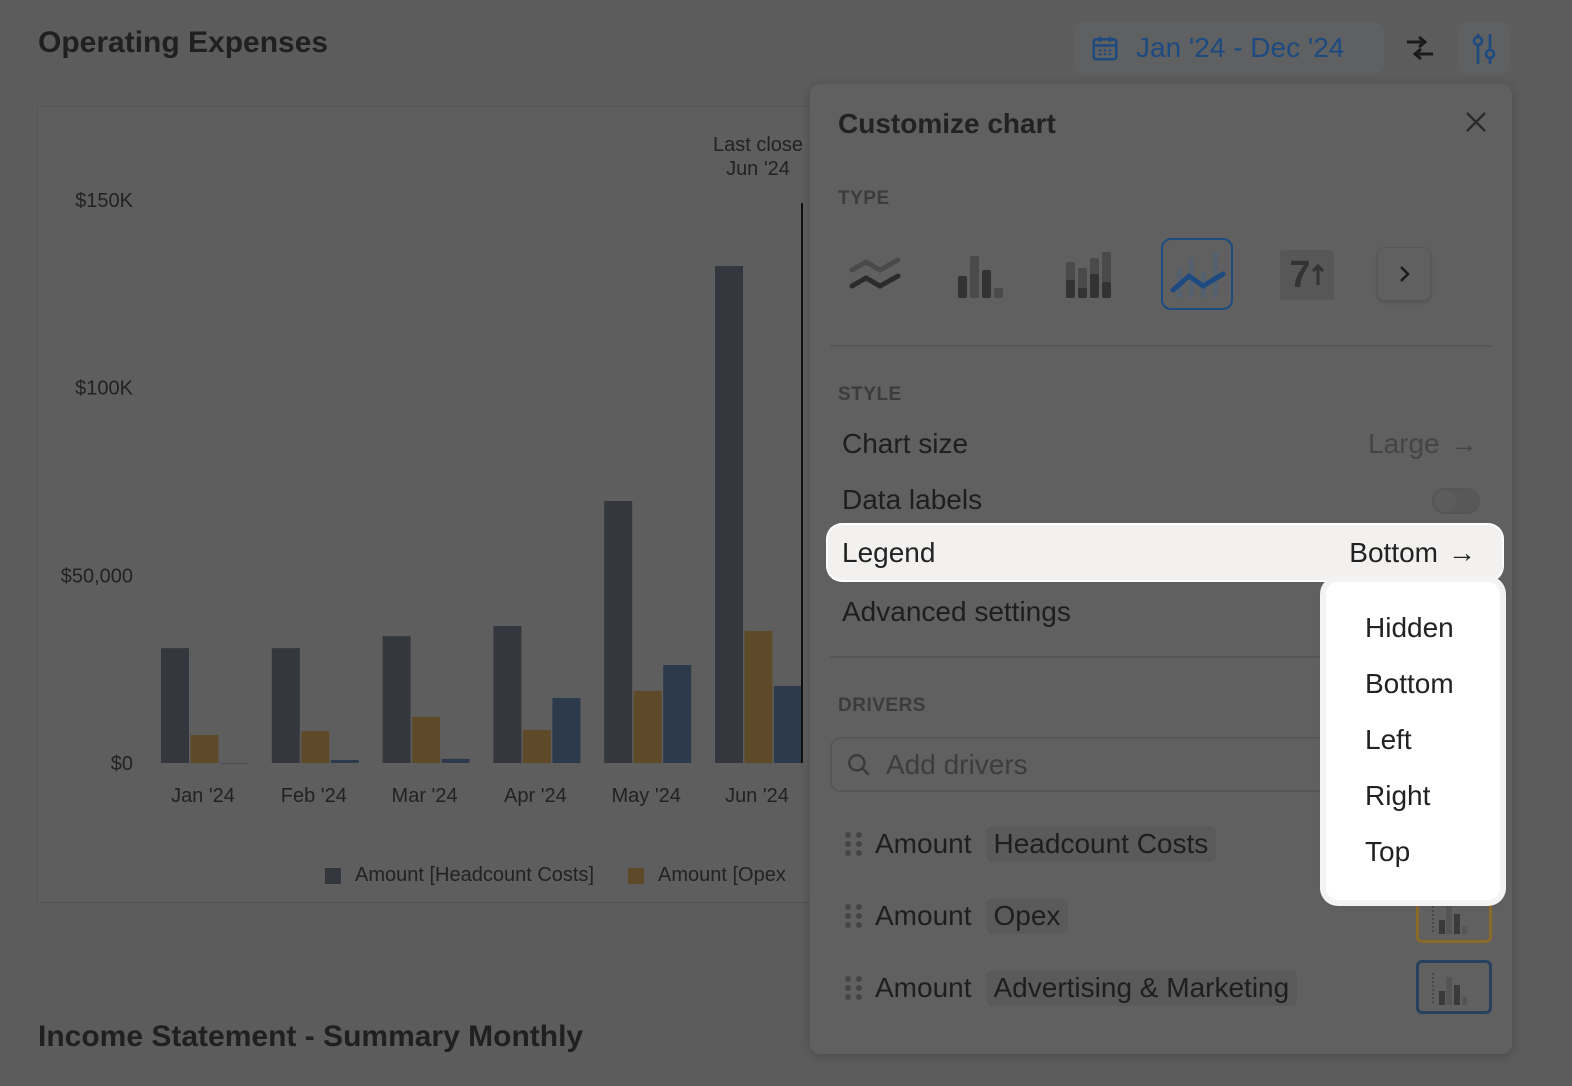 The width and height of the screenshot is (1572, 1086). I want to click on legend-value: Bottom, so click(1393, 552).